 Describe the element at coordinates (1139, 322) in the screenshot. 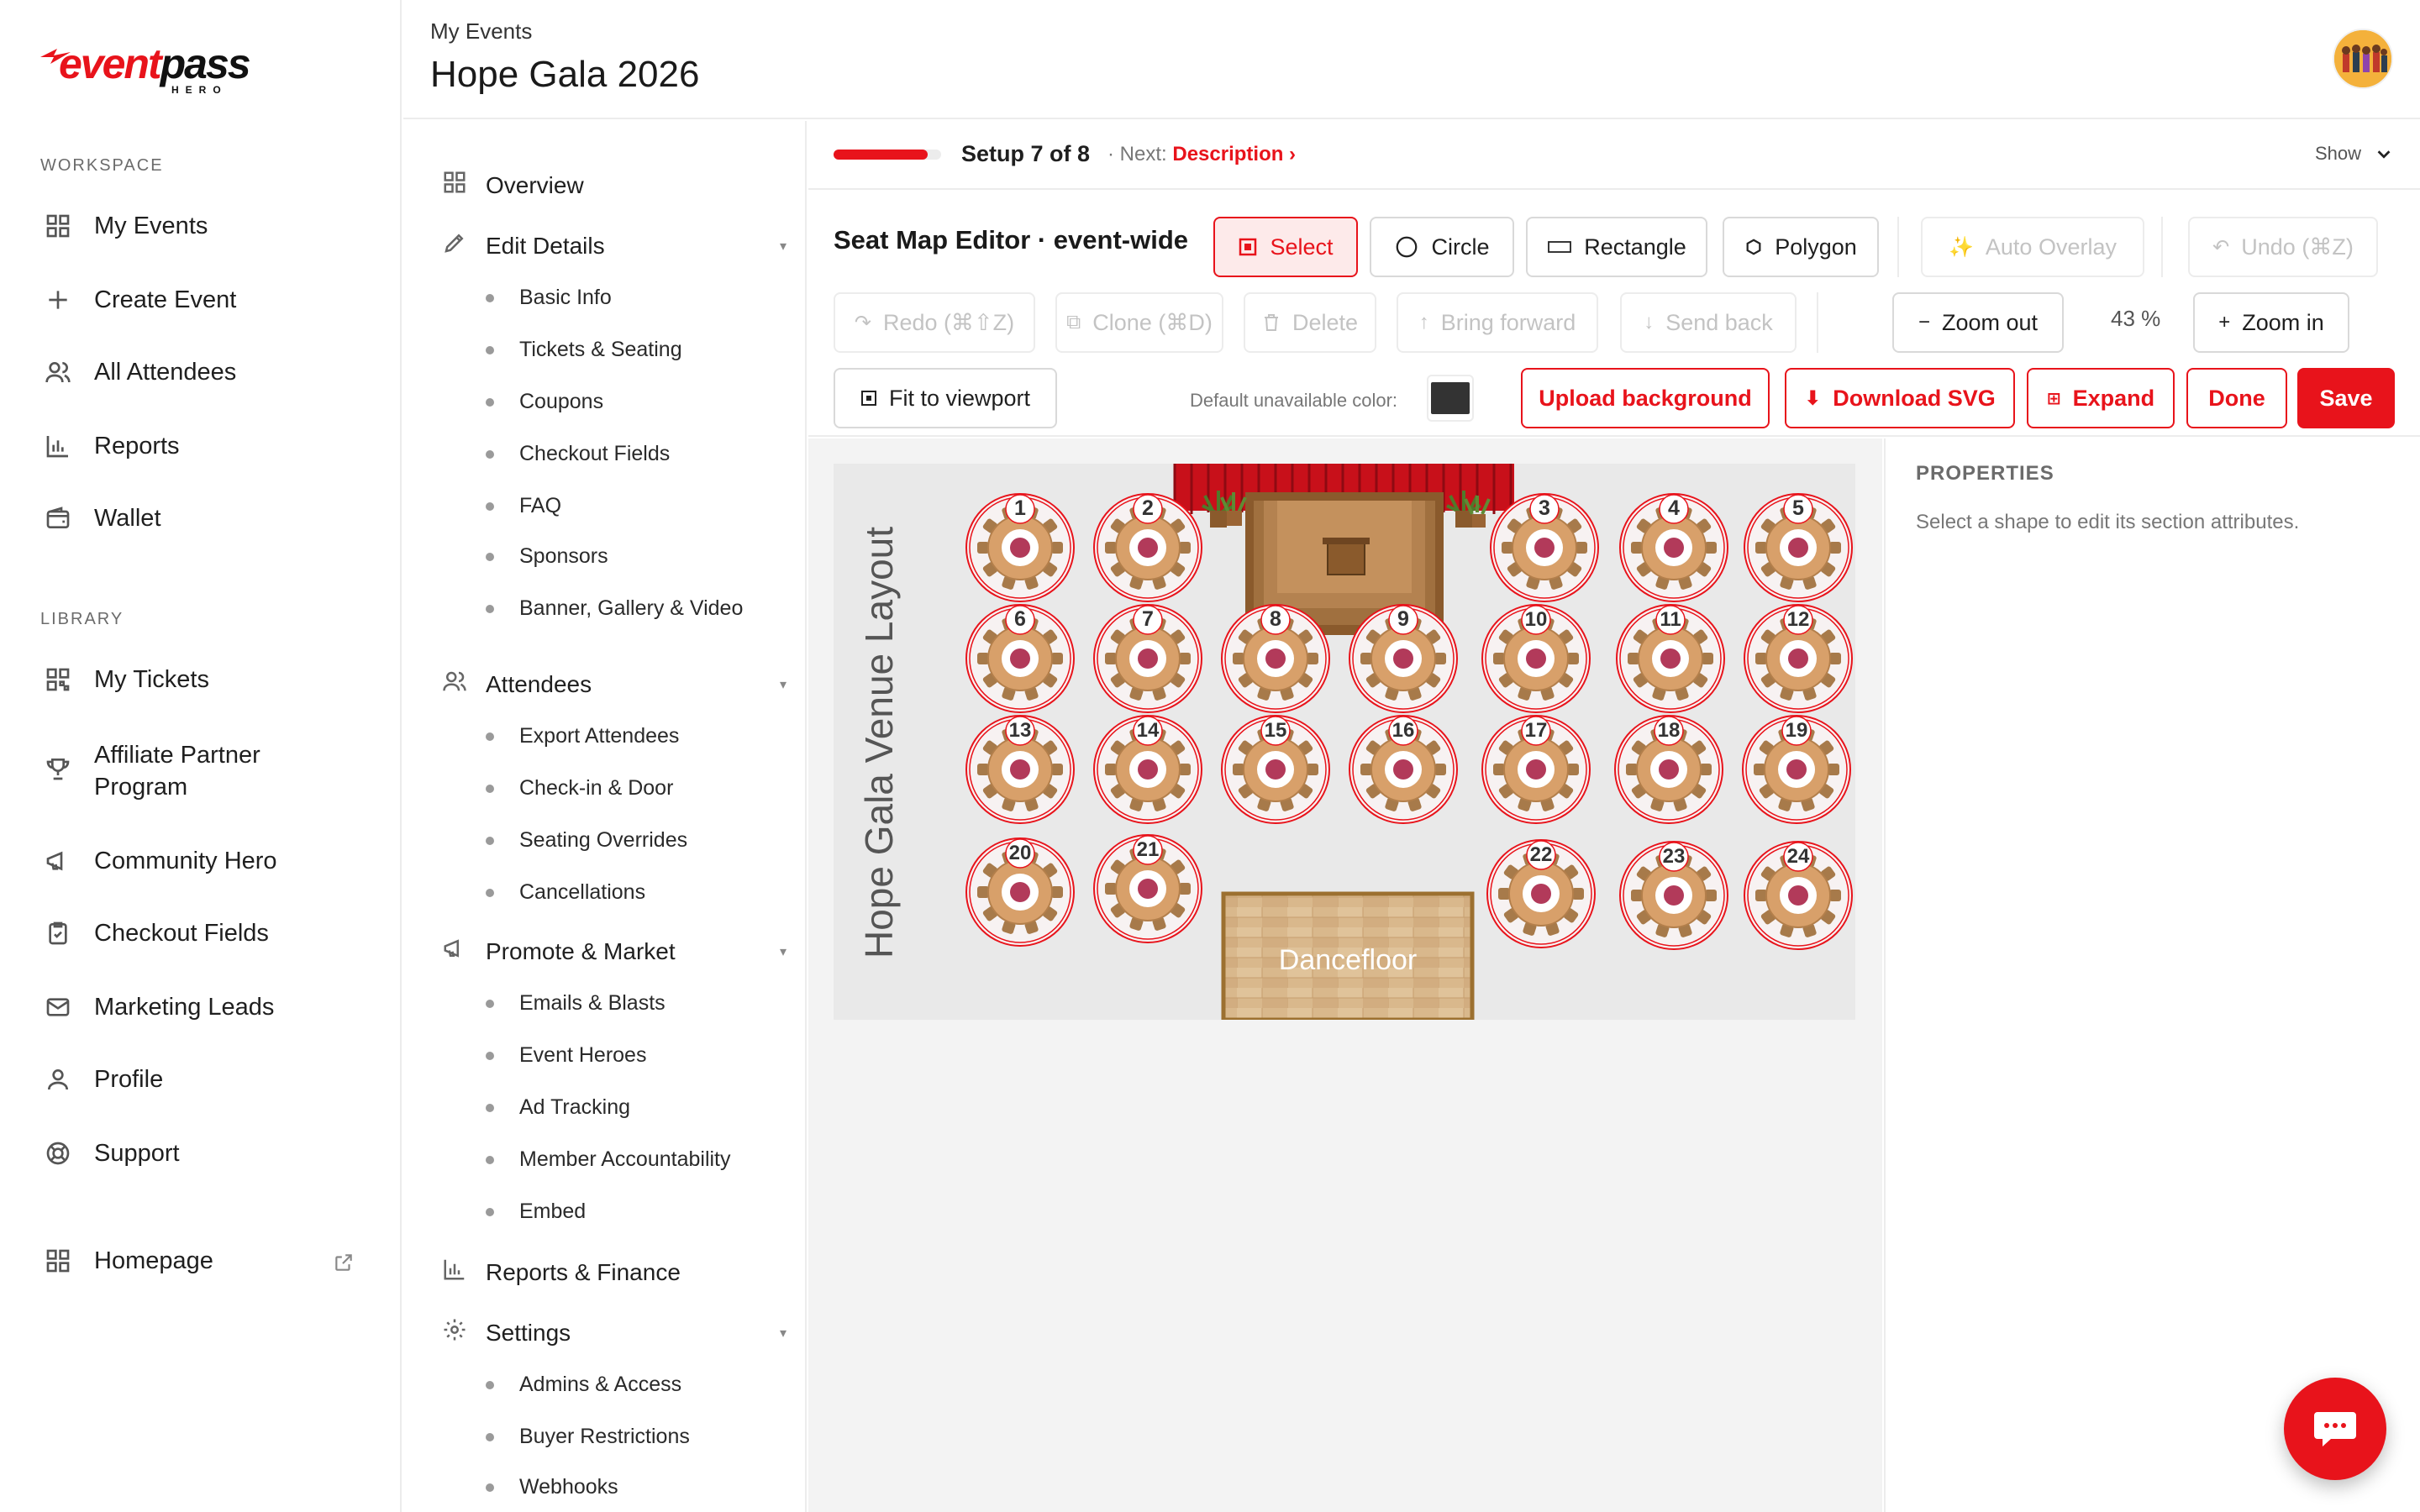

I see `clone-button: ⧉ Clone (⌘D)` at that location.